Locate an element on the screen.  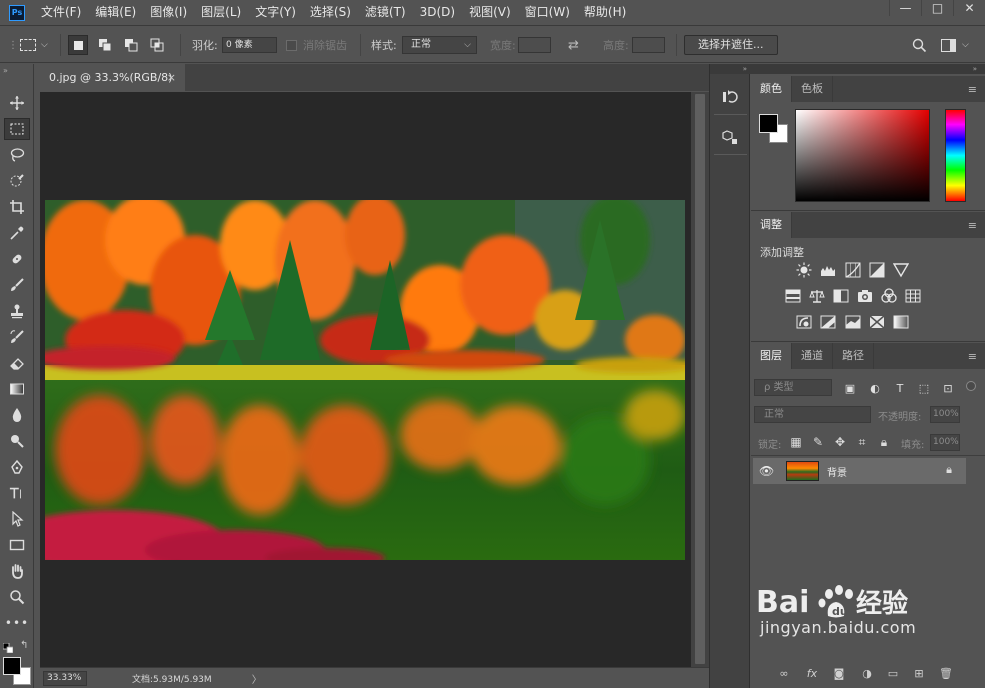
brightness-contrast-icon is located at coordinates (804, 270).